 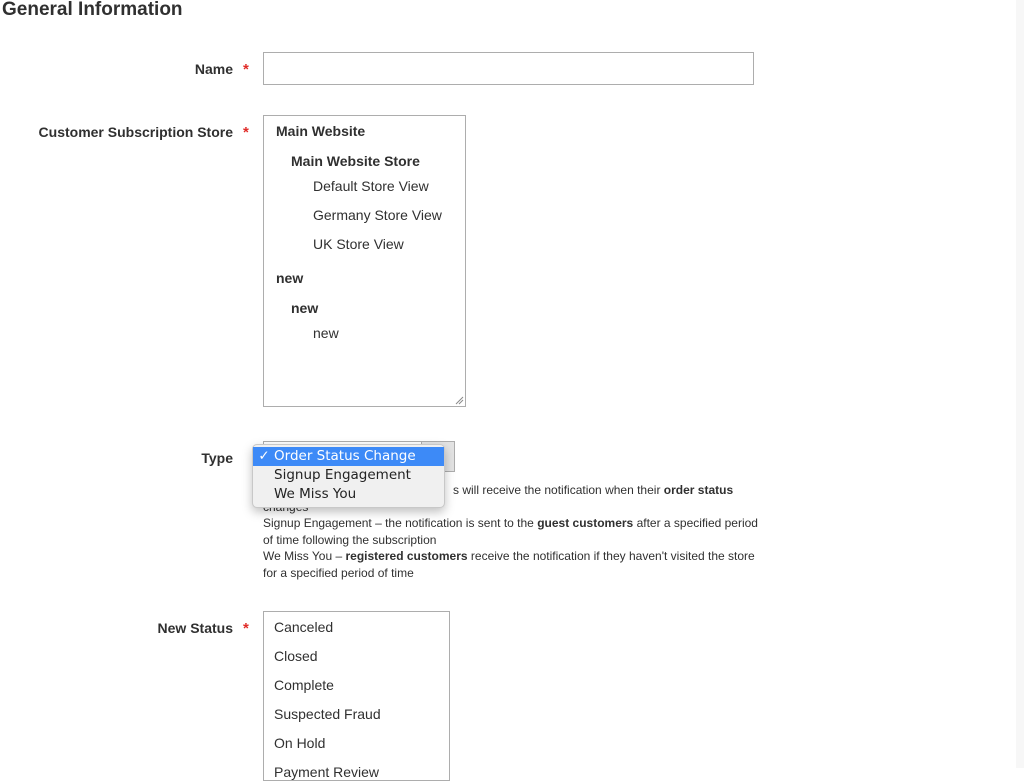 What do you see at coordinates (1020, 384) in the screenshot?
I see `page-right-edge` at bounding box center [1020, 384].